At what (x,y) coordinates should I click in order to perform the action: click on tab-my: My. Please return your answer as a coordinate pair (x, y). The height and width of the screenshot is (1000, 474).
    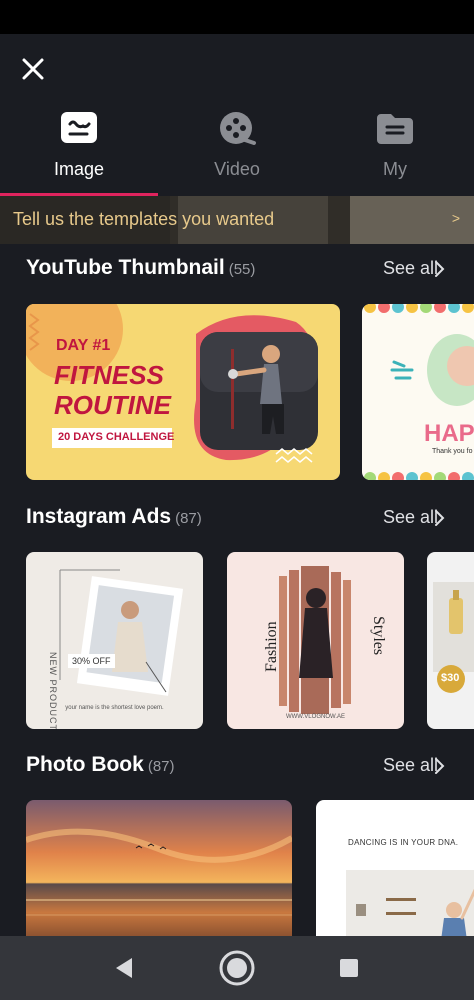
    Looking at the image, I should click on (395, 153).